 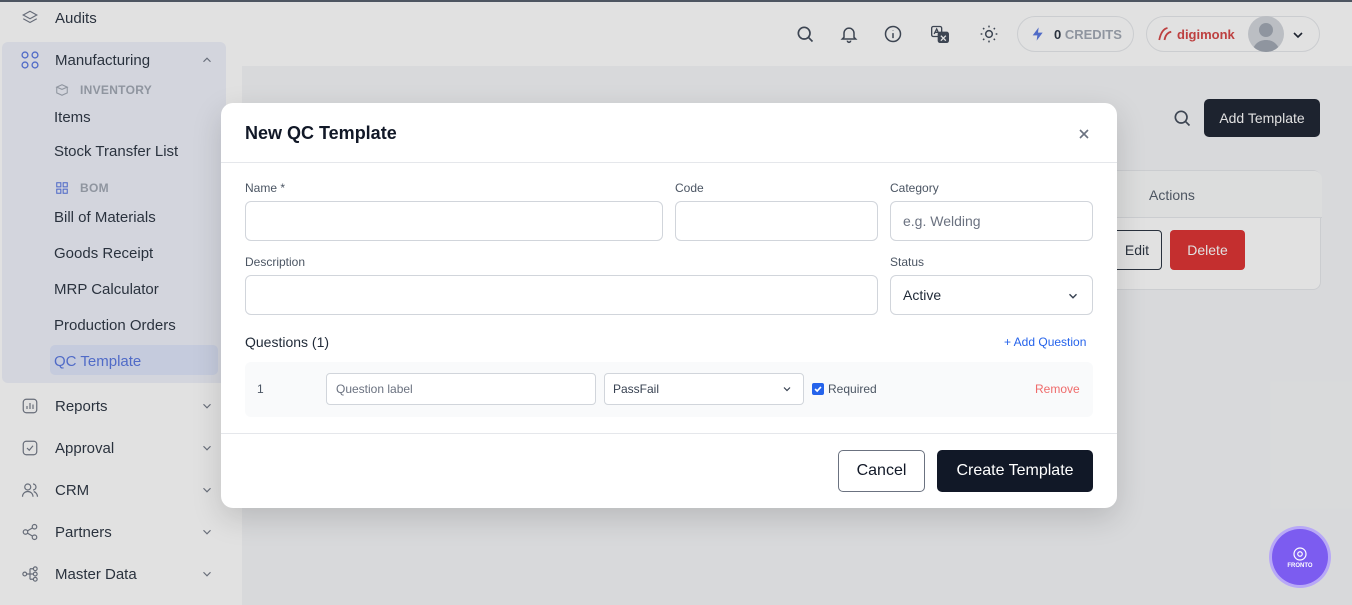 What do you see at coordinates (914, 188) in the screenshot?
I see `category-label: Category` at bounding box center [914, 188].